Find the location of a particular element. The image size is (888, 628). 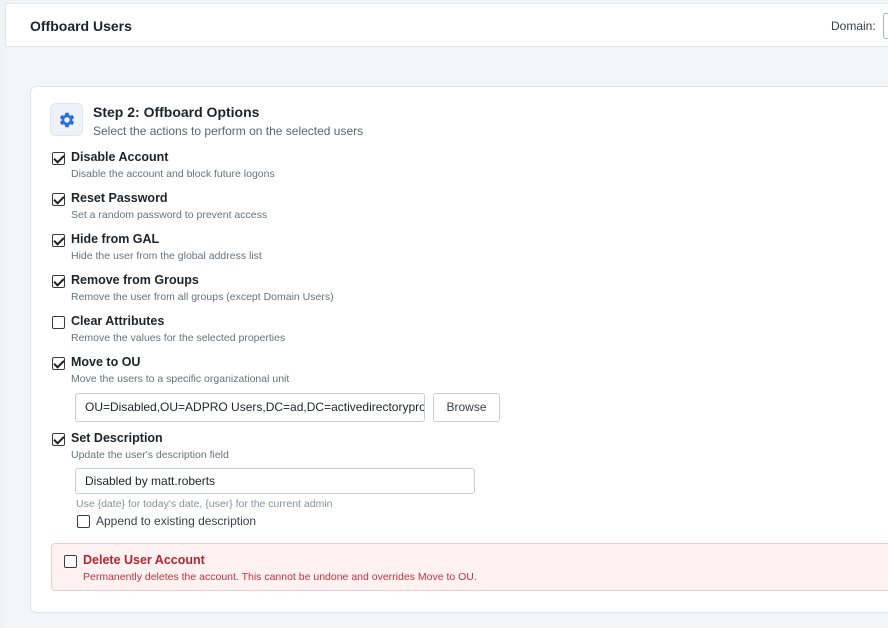

top-bar: Offboard Users Domain: is located at coordinates (446, 25).